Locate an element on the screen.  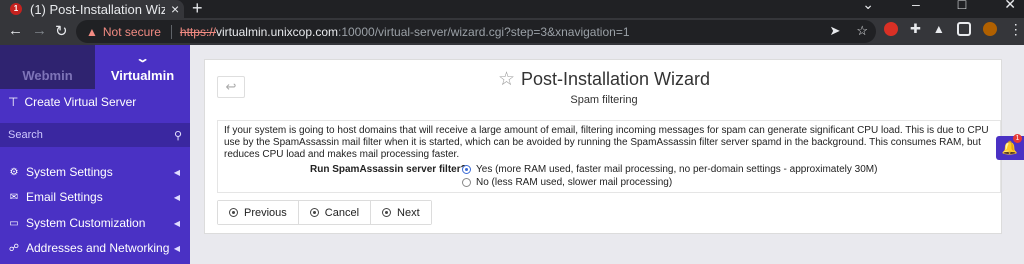
search-icon: ⚲ is located at coordinates (178, 135).